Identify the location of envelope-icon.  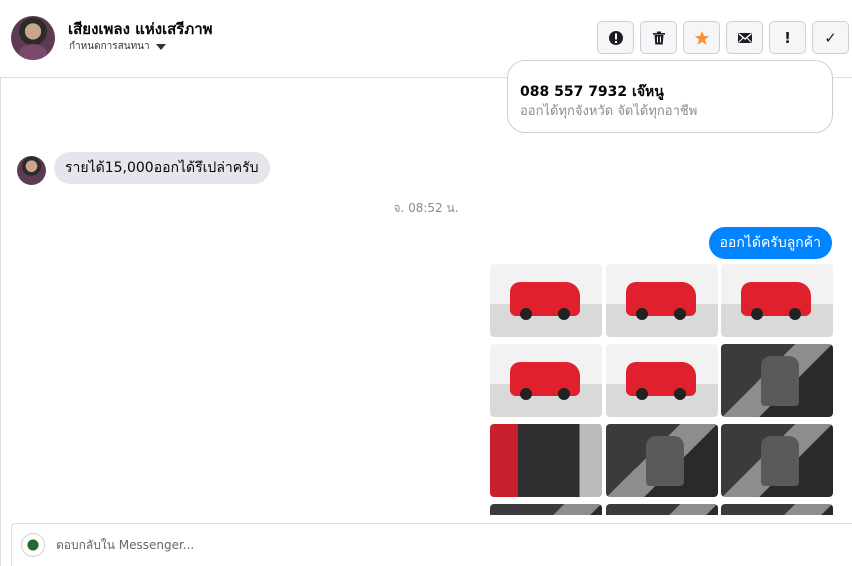
(744, 37).